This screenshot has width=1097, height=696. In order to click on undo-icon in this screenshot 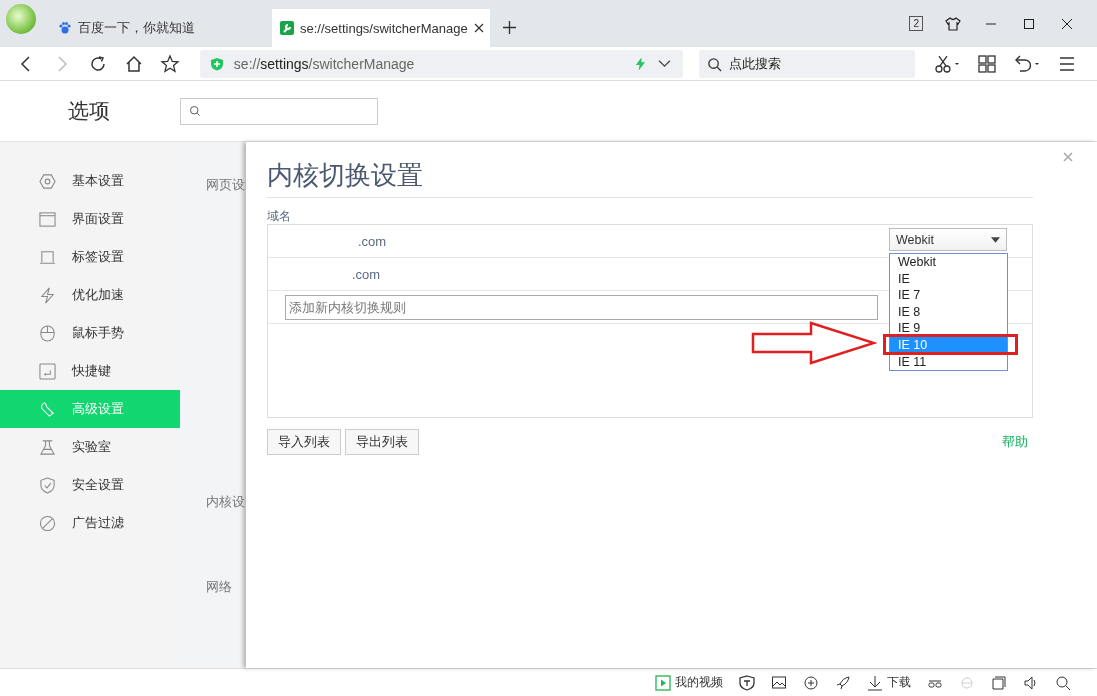, I will do `click(1027, 63)`.